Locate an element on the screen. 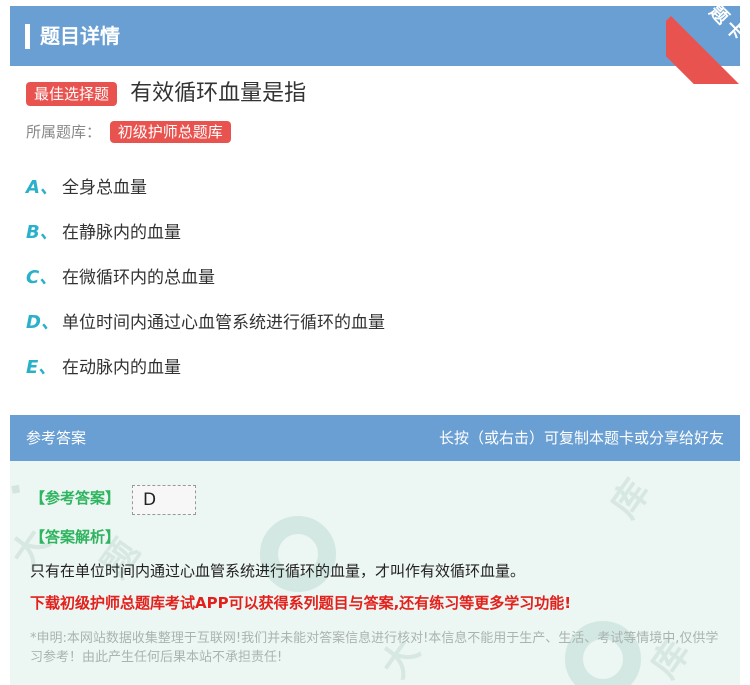 This screenshot has height=685, width=750. option-d: D、 单位时间内通过心血管系统进行循环的血量 is located at coordinates (205, 323).